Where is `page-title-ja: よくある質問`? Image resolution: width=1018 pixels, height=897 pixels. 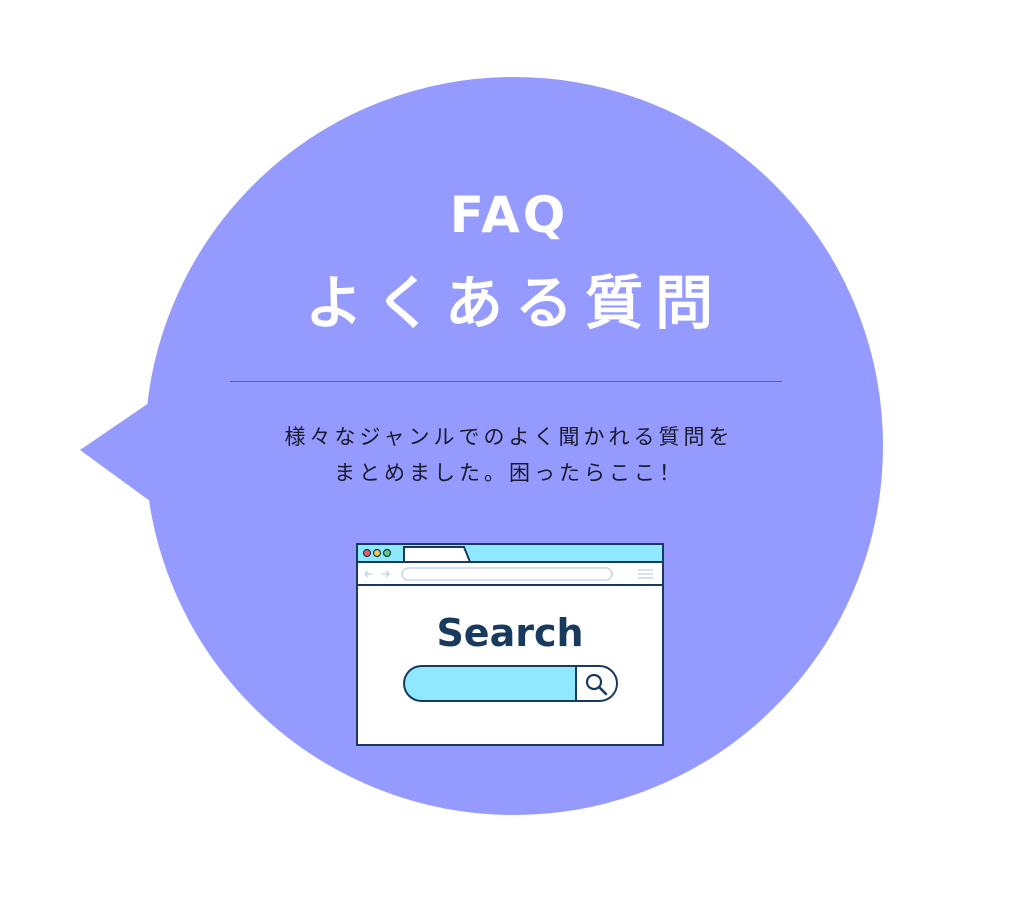
page-title-ja: よくある質問 is located at coordinates (514, 303).